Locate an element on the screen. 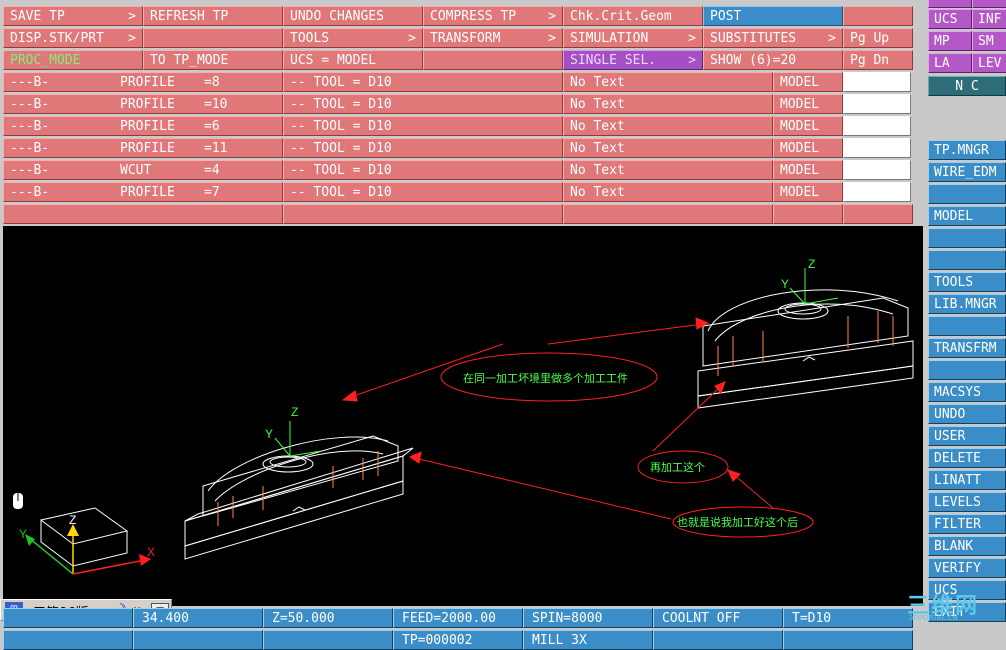  right-panel-item-blank: BLANK is located at coordinates (967, 546).